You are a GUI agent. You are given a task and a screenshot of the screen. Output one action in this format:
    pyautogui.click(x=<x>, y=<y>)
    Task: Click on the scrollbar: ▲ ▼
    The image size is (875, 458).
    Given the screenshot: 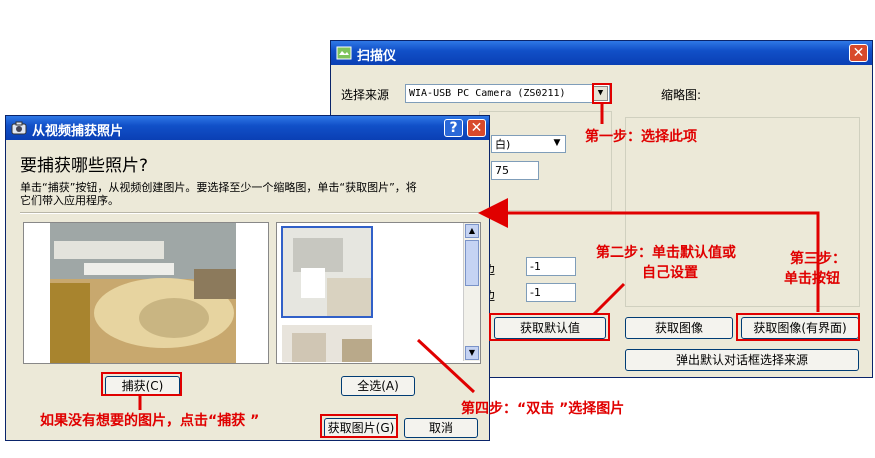 What is the action you would take?
    pyautogui.click(x=471, y=292)
    